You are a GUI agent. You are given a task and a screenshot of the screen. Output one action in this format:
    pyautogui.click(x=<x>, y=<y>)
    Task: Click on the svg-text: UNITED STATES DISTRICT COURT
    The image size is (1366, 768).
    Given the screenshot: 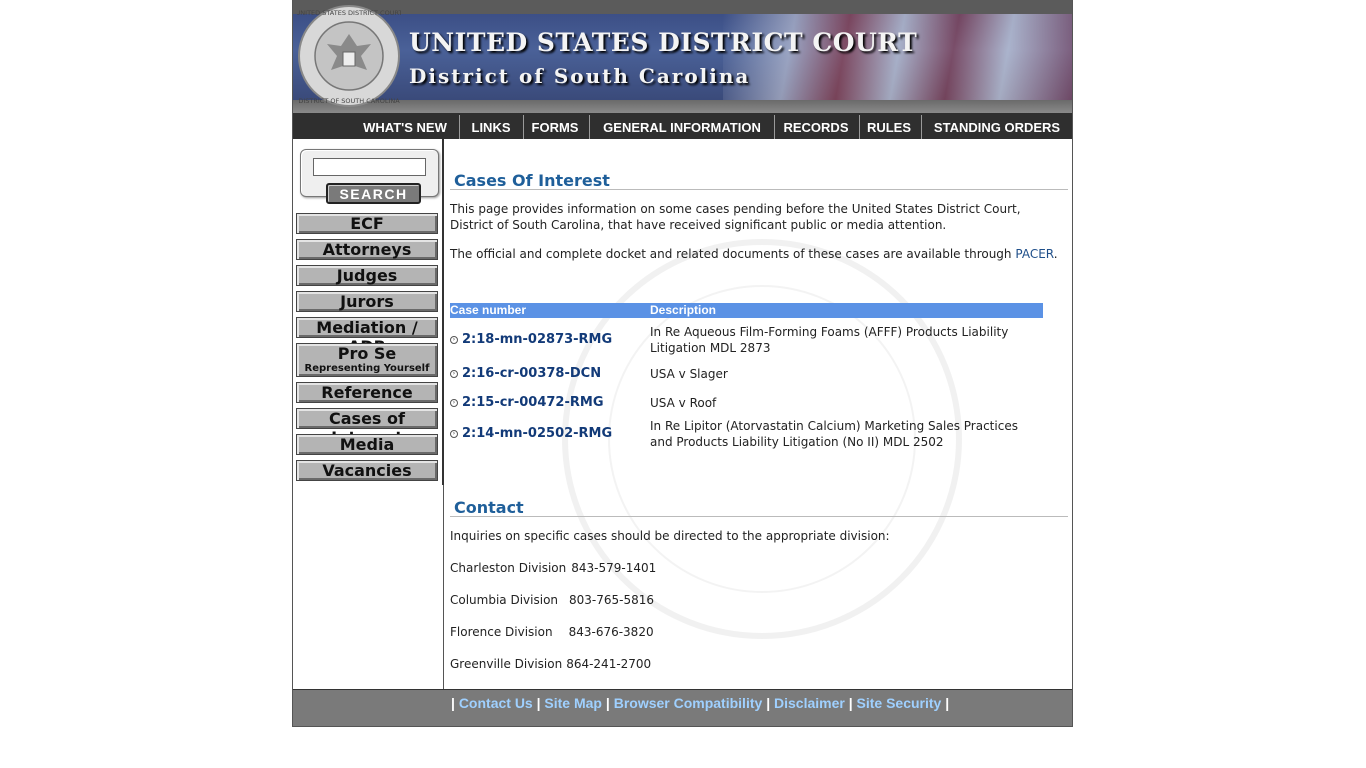 What is the action you would take?
    pyautogui.click(x=349, y=13)
    